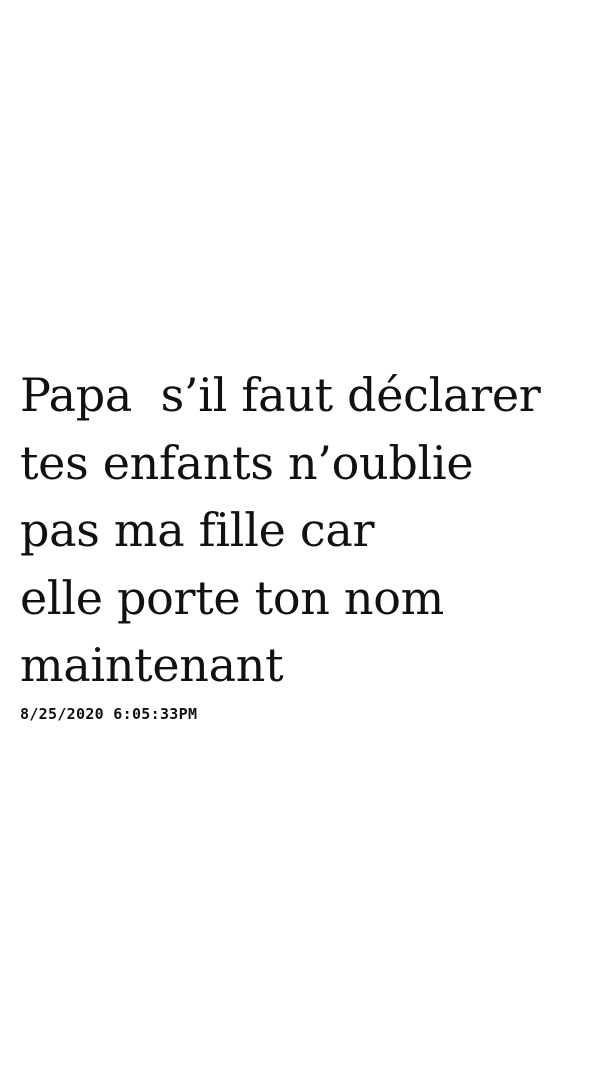 The width and height of the screenshot is (608, 1080). I want to click on message-line: maintenant, so click(152, 665).